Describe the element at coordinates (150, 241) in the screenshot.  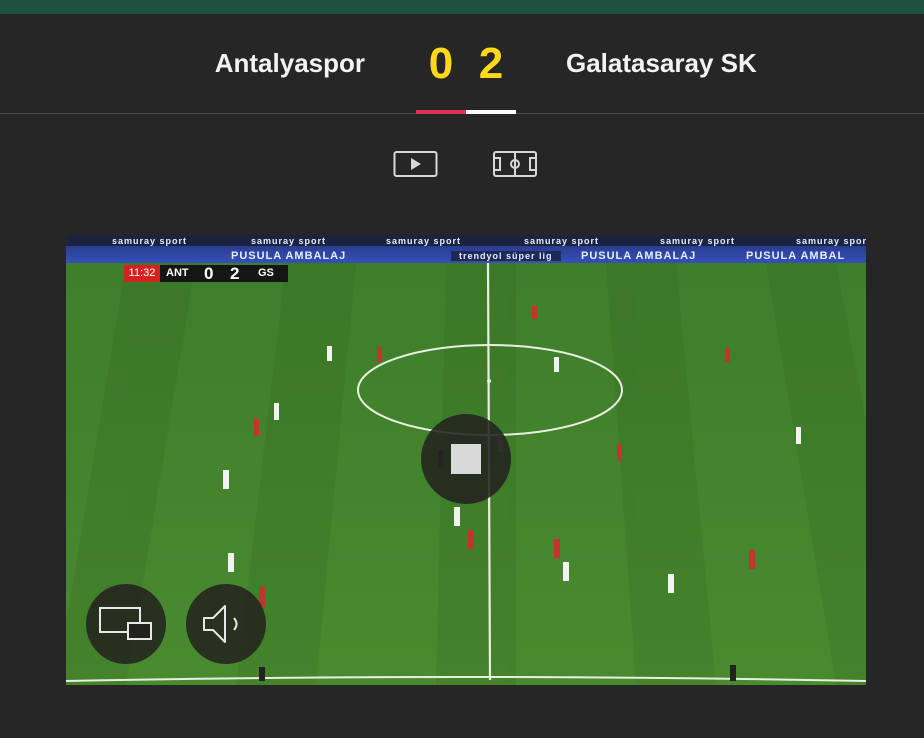
I see `ad-top-1: samuray sport` at that location.